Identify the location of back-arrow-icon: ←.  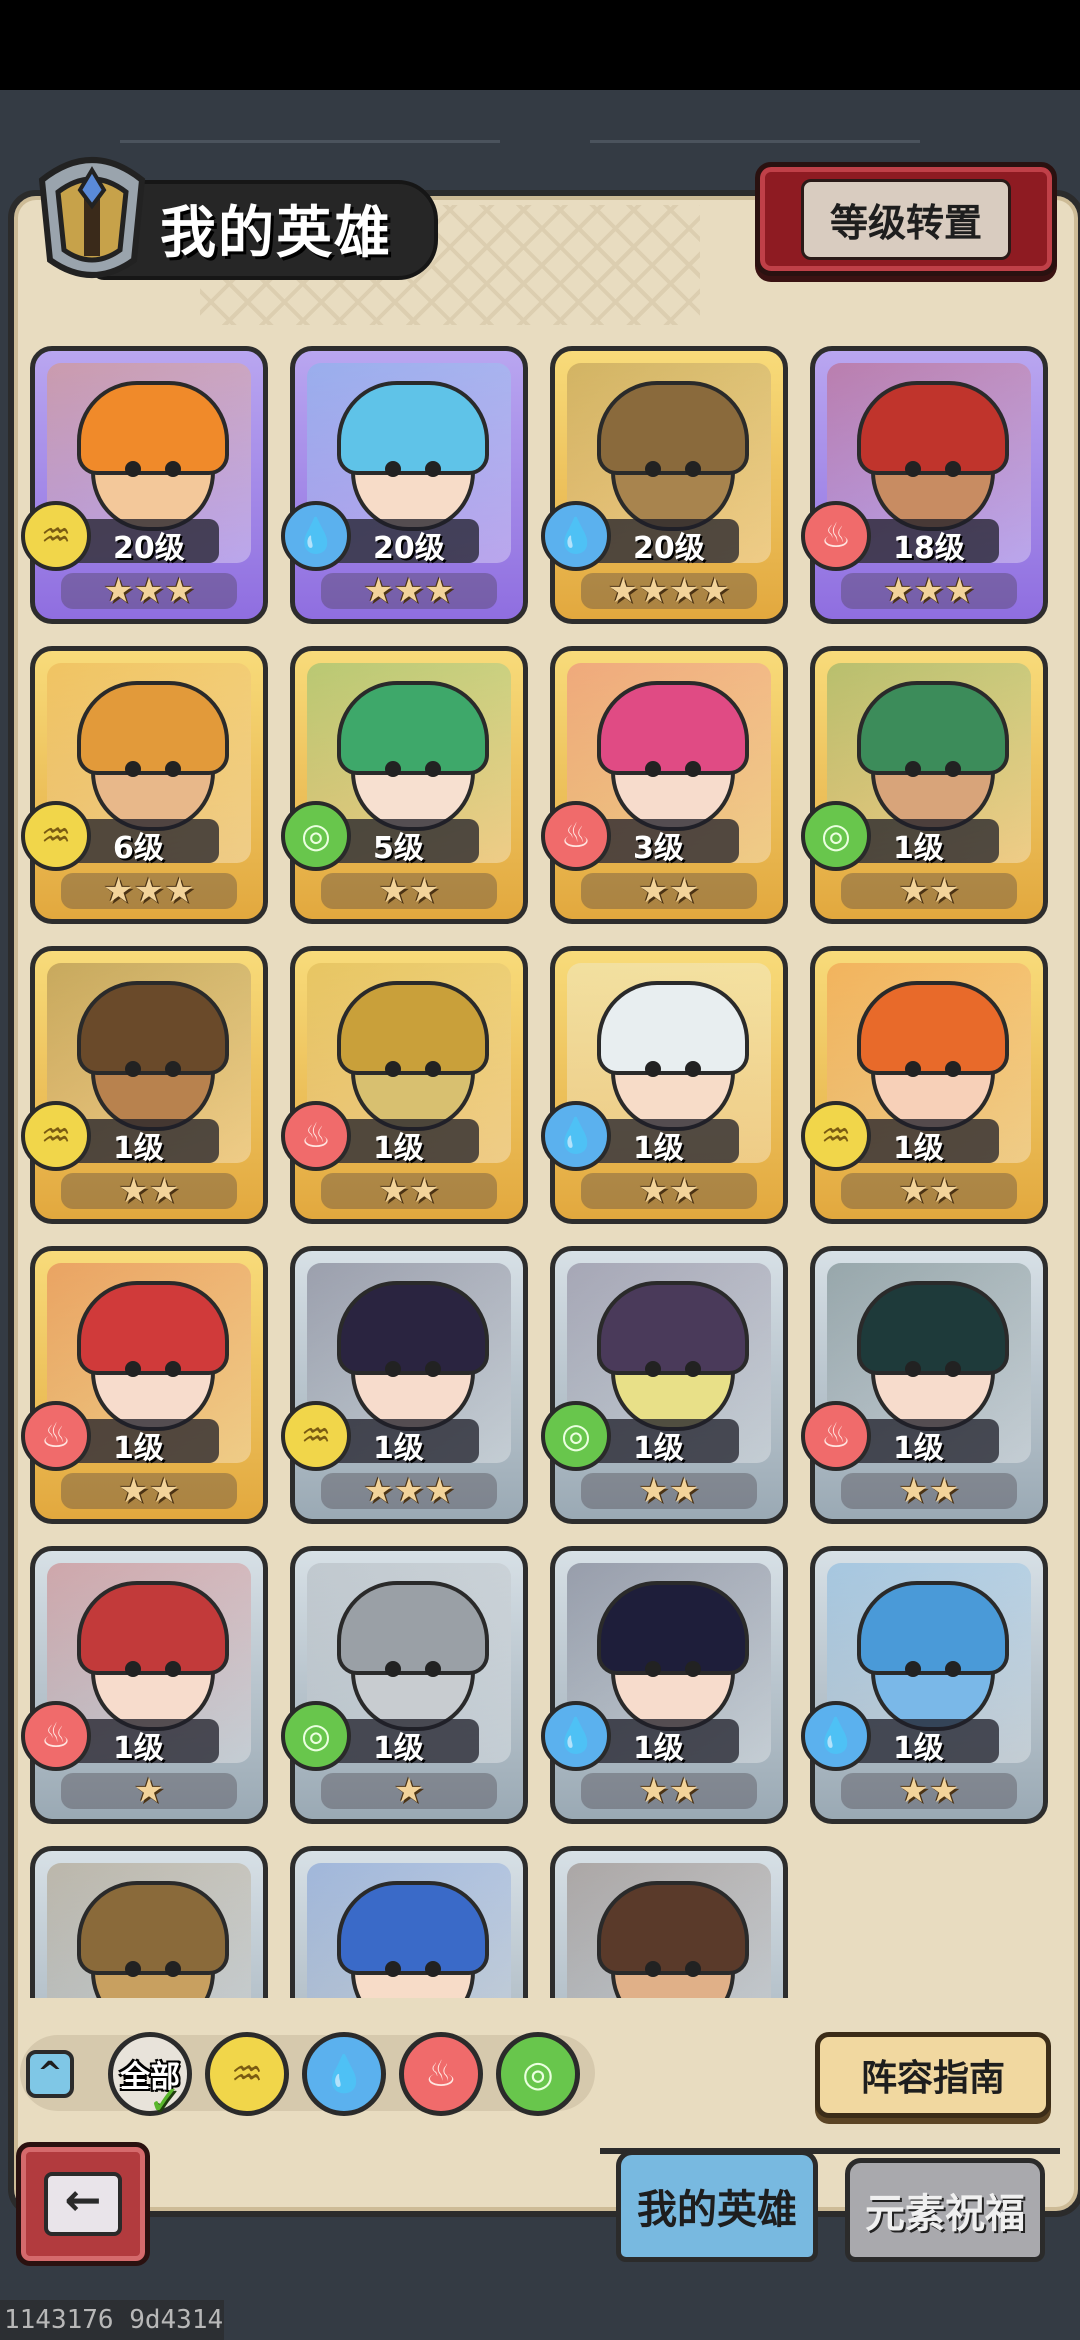
(83, 2204).